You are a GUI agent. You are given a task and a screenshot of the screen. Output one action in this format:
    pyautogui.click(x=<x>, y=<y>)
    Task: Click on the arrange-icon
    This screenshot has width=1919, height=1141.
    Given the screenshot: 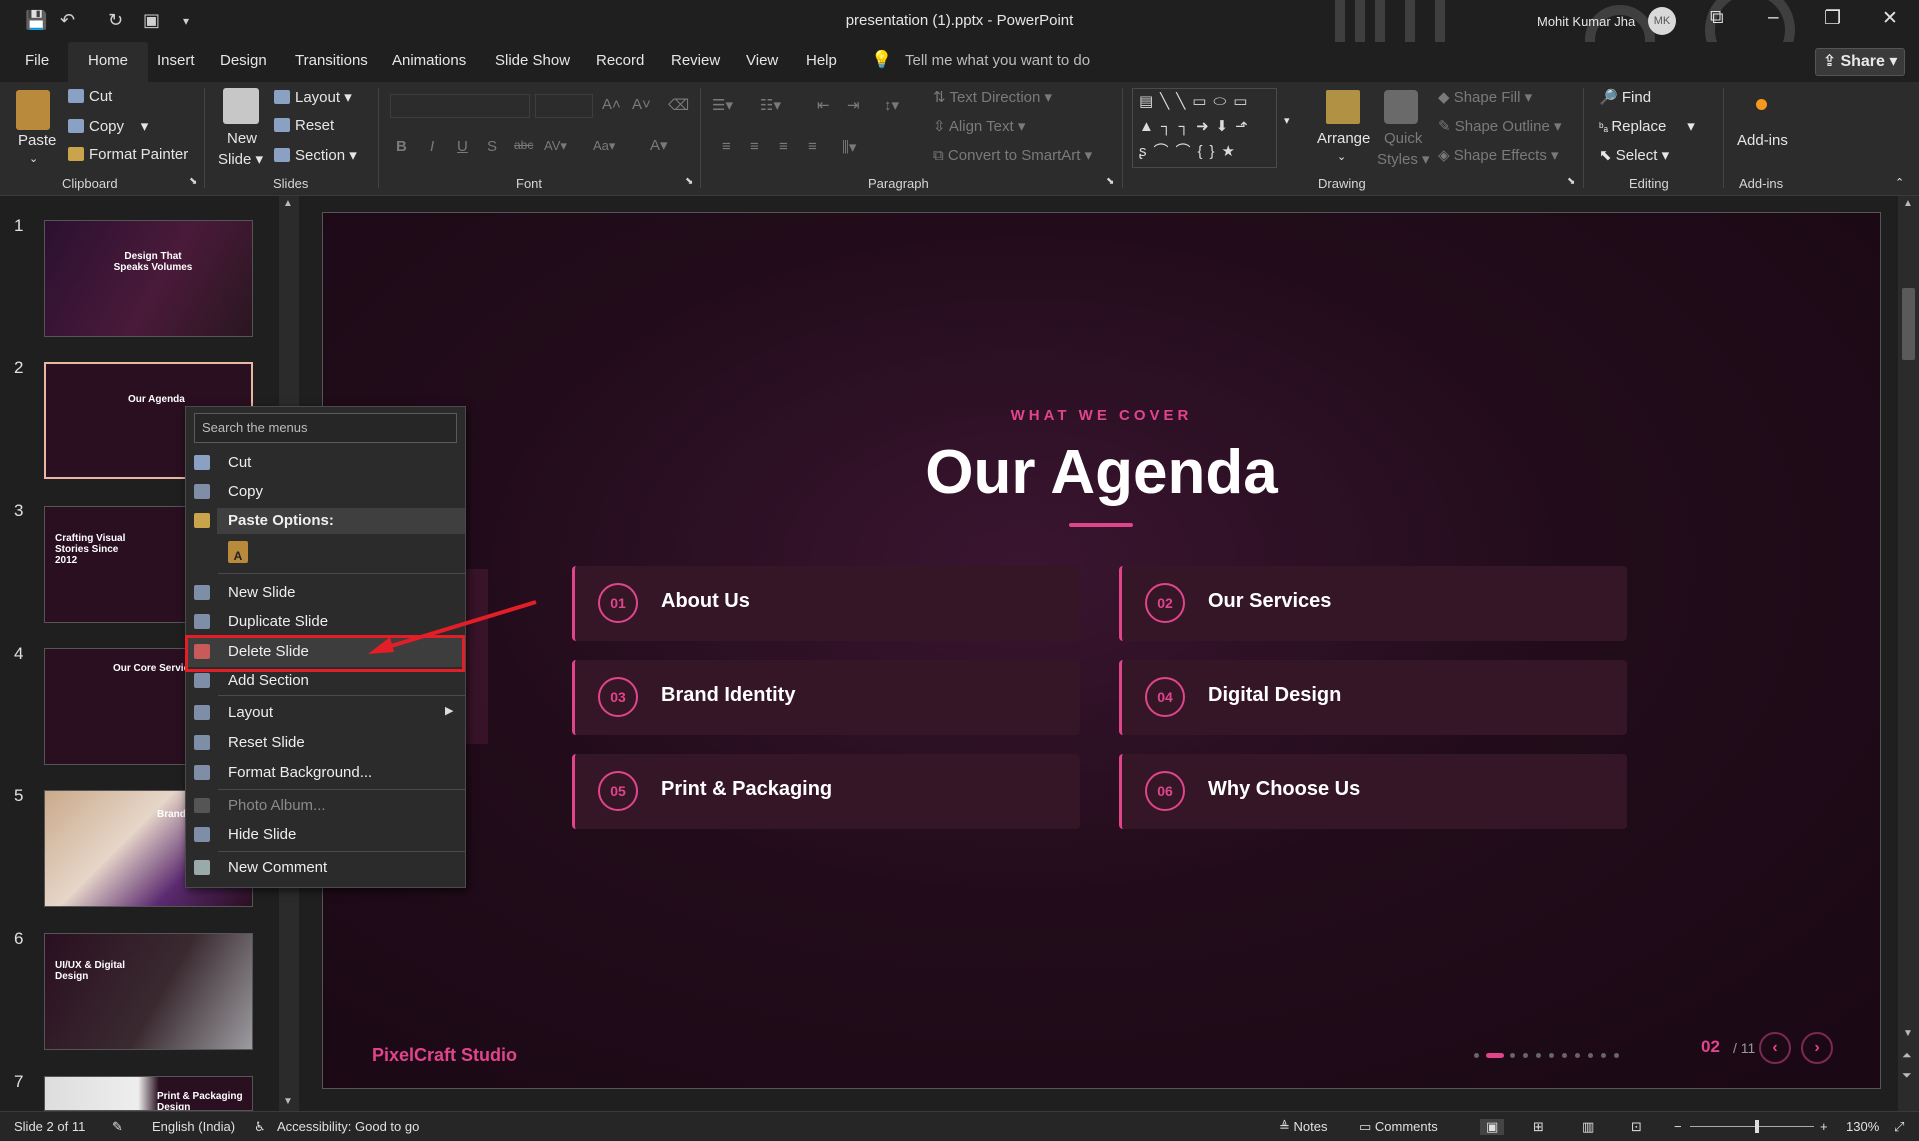 What is the action you would take?
    pyautogui.click(x=1343, y=107)
    